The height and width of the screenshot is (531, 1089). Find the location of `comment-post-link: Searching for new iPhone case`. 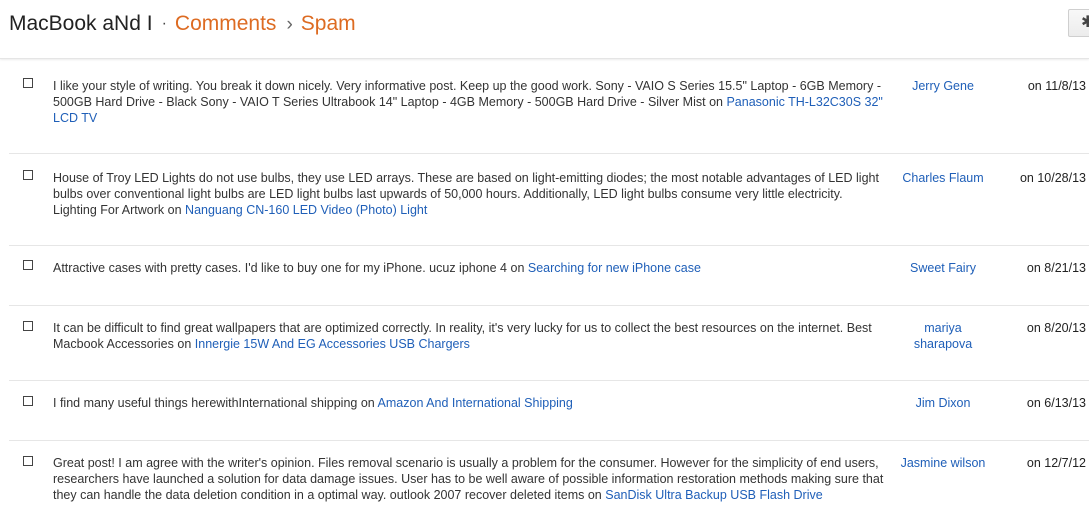

comment-post-link: Searching for new iPhone case is located at coordinates (614, 268).